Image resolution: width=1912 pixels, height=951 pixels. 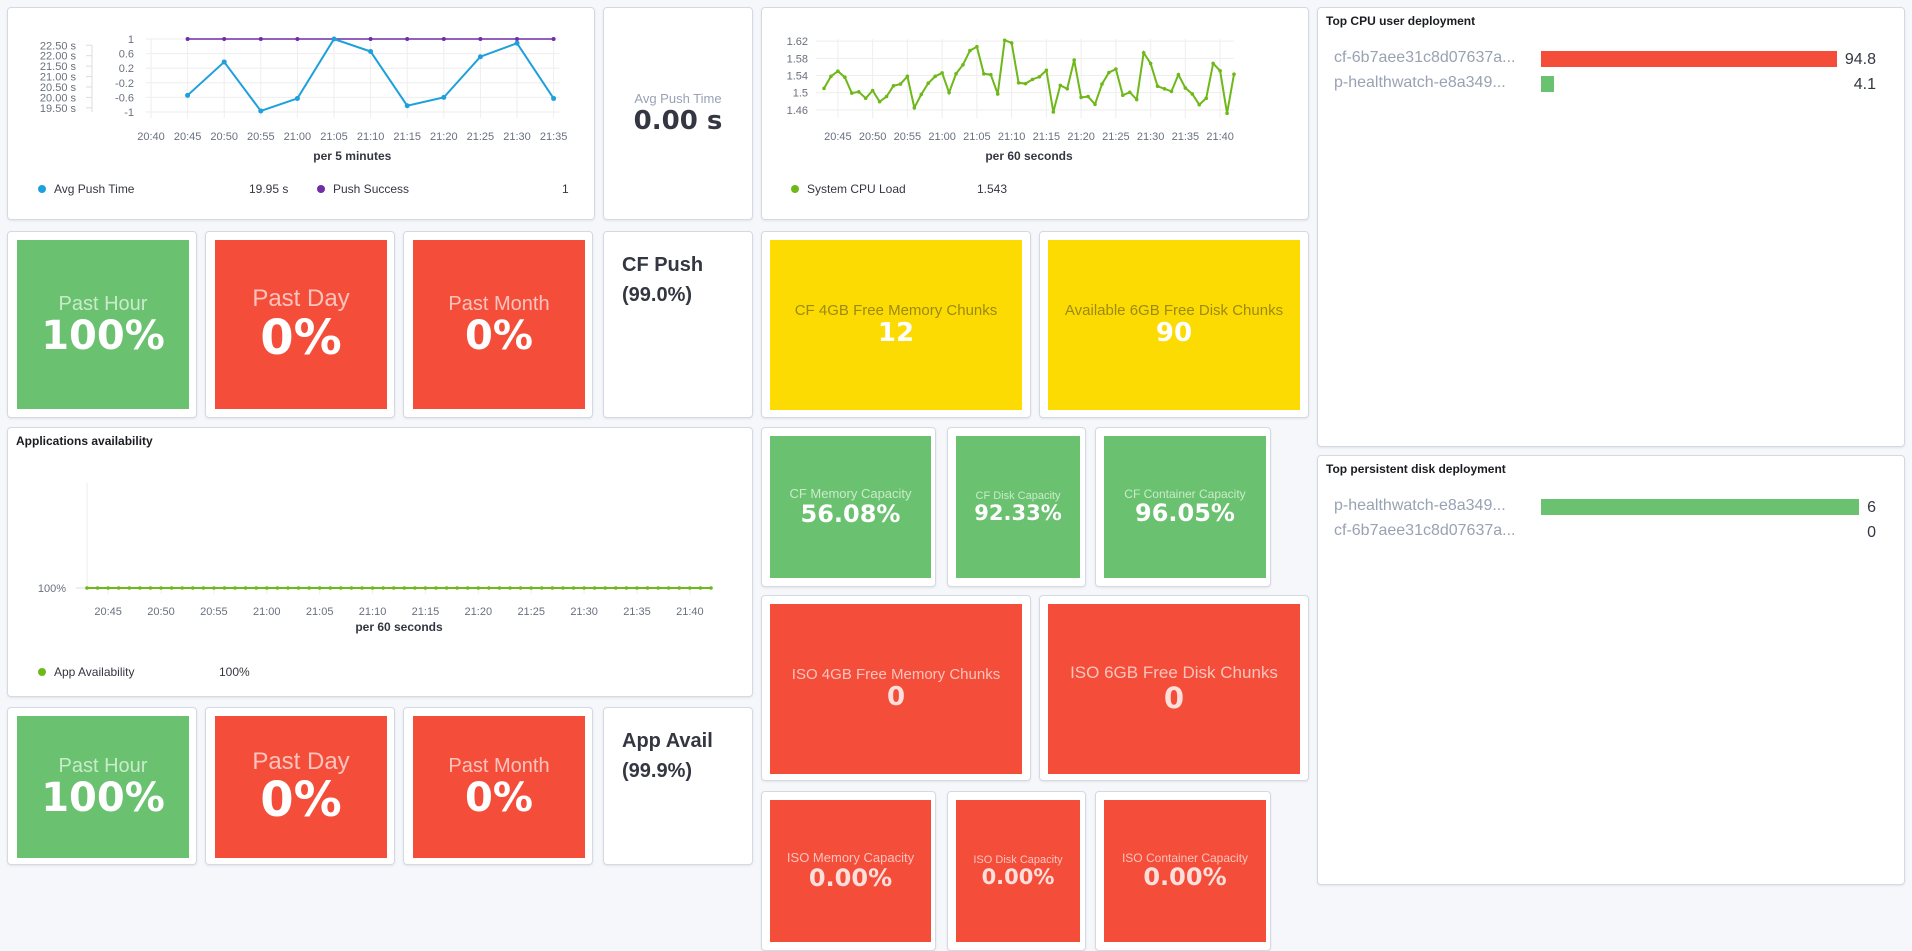 What do you see at coordinates (850, 513) in the screenshot?
I see `tile-value: 56.08%` at bounding box center [850, 513].